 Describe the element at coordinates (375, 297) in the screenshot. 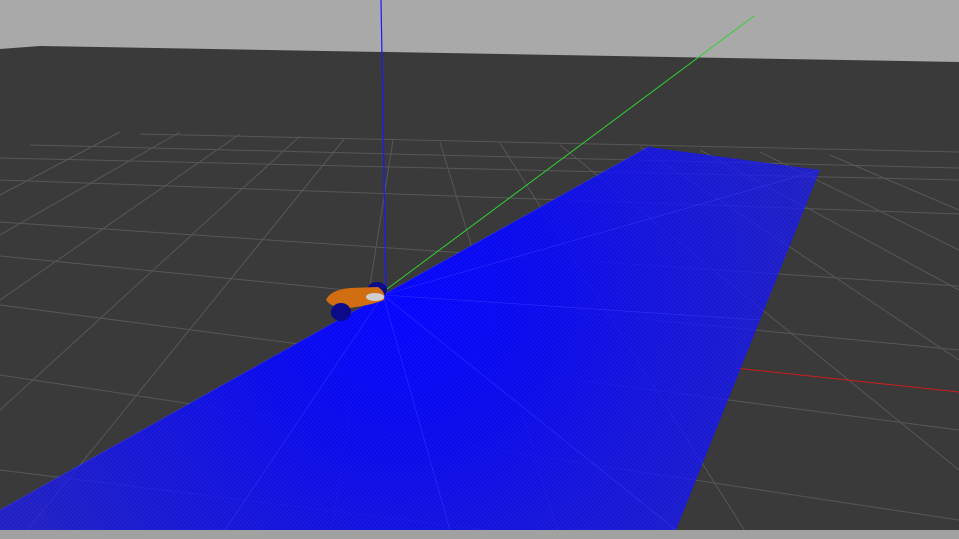

I see `lidar-sensor` at that location.